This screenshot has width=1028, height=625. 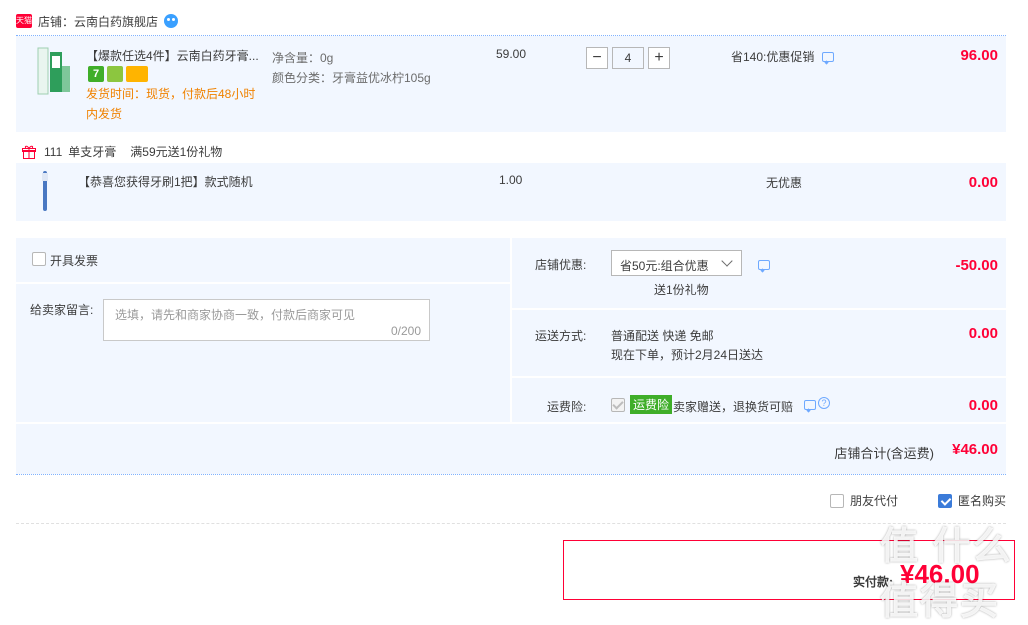 I want to click on options-divider, so click(x=511, y=523).